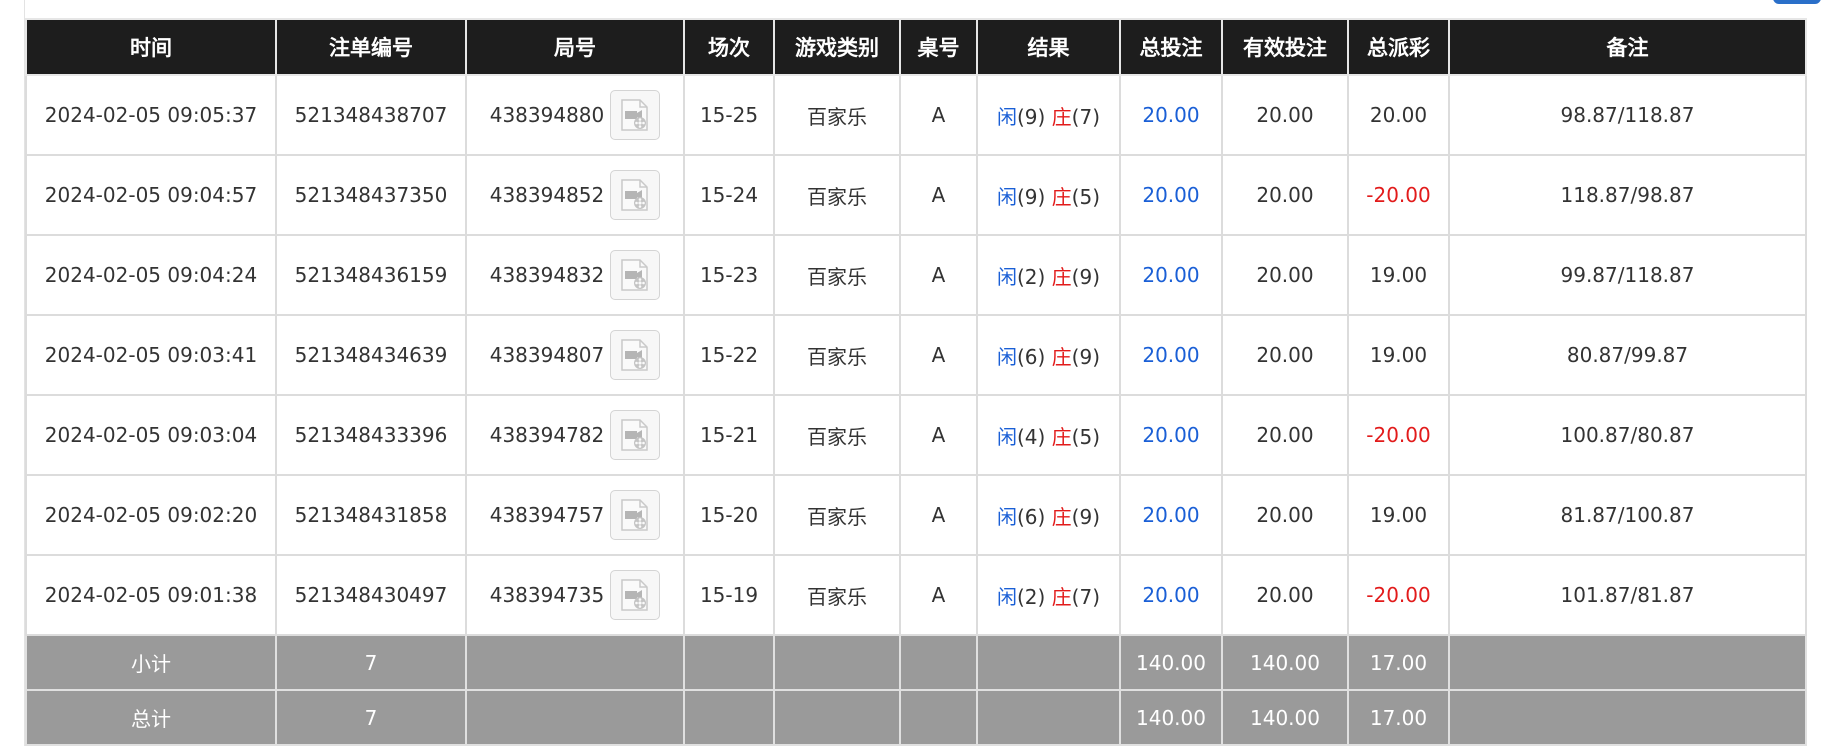 The image size is (1829, 746). What do you see at coordinates (729, 47) in the screenshot?
I see `header-col-session: 场次` at bounding box center [729, 47].